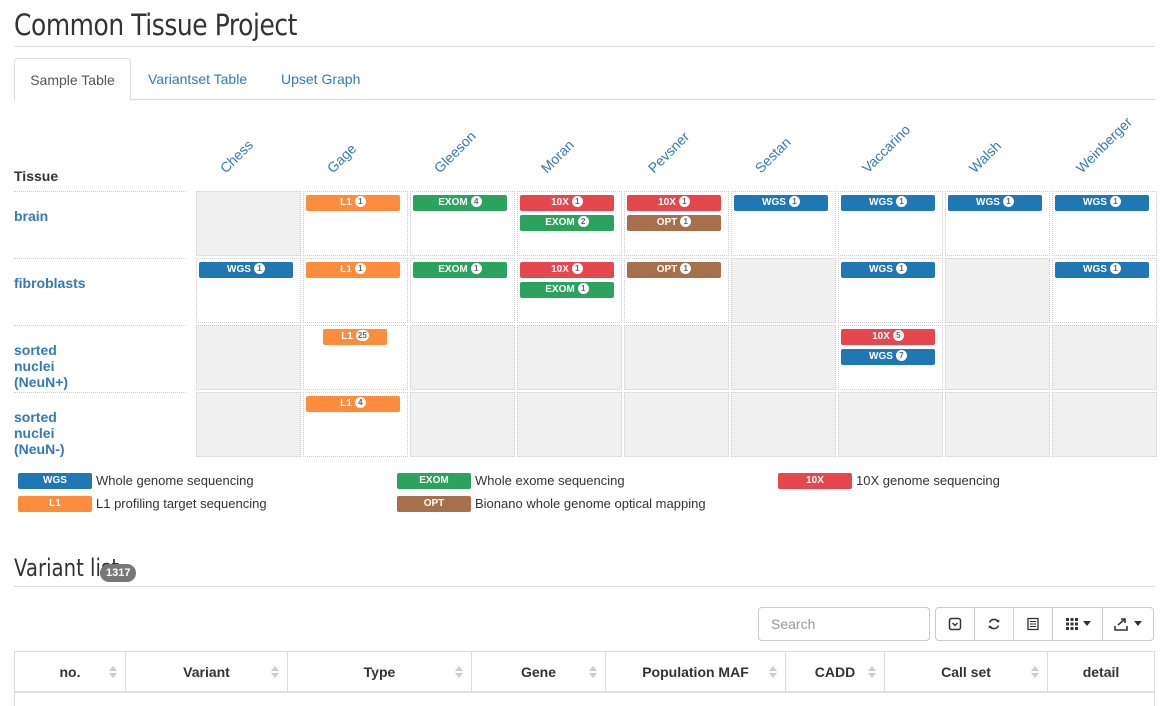  I want to click on tissue-row-label: sorted nuclei (NeuN-), so click(39, 433).